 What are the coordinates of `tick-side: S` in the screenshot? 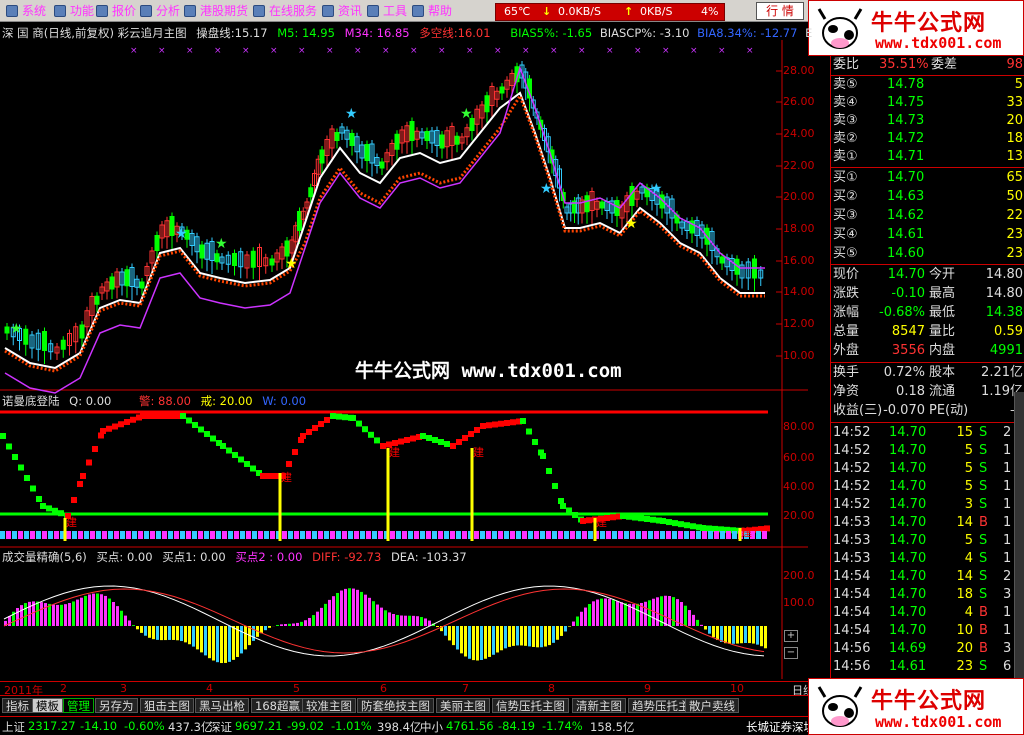 It's located at (983, 558).